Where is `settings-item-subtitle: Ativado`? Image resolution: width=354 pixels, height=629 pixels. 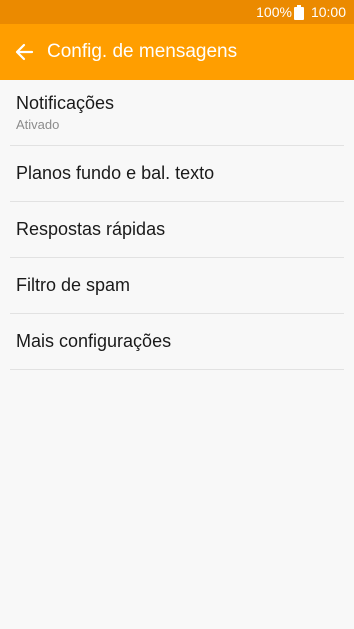 settings-item-subtitle: Ativado is located at coordinates (38, 124).